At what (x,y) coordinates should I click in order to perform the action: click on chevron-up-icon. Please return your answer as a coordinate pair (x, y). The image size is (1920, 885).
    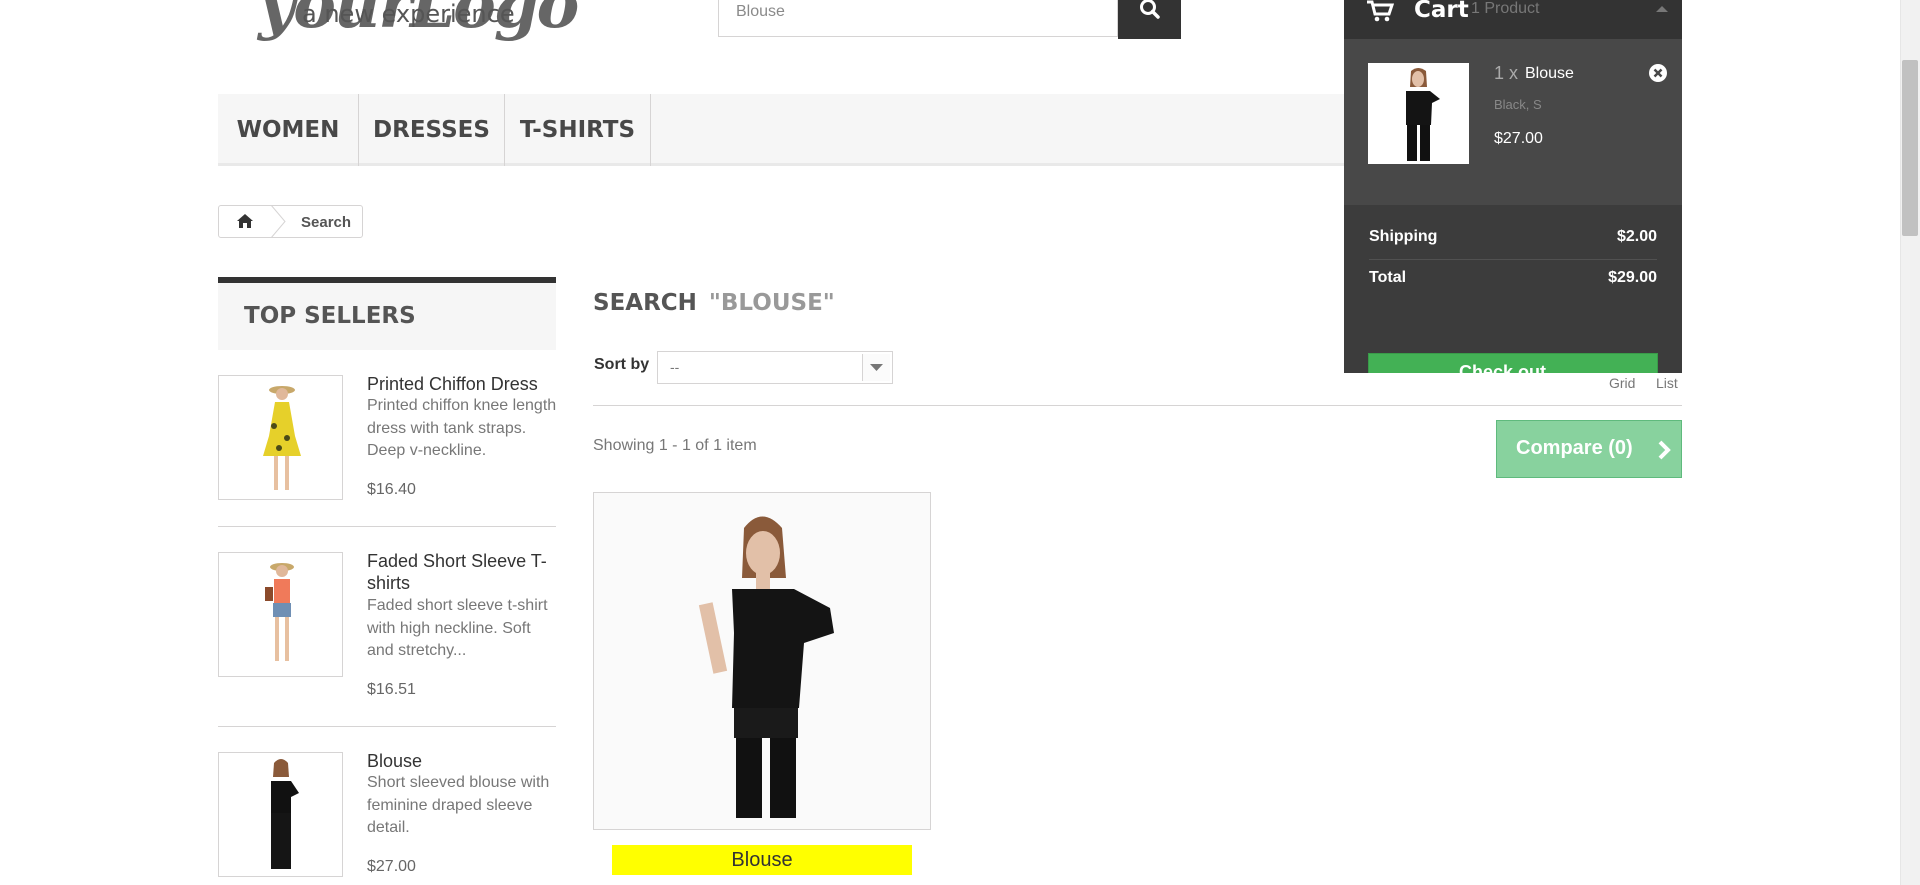
    Looking at the image, I should click on (1662, 9).